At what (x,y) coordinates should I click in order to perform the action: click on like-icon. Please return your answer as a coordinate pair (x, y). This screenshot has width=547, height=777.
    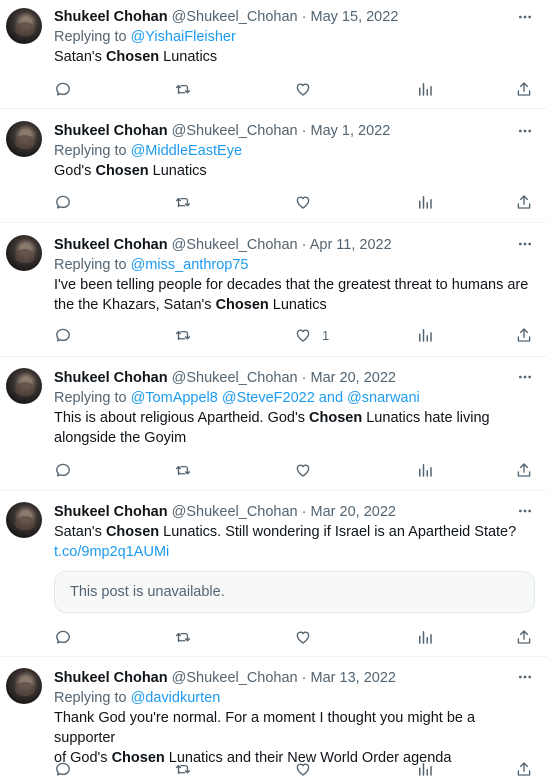
    Looking at the image, I should click on (303, 768).